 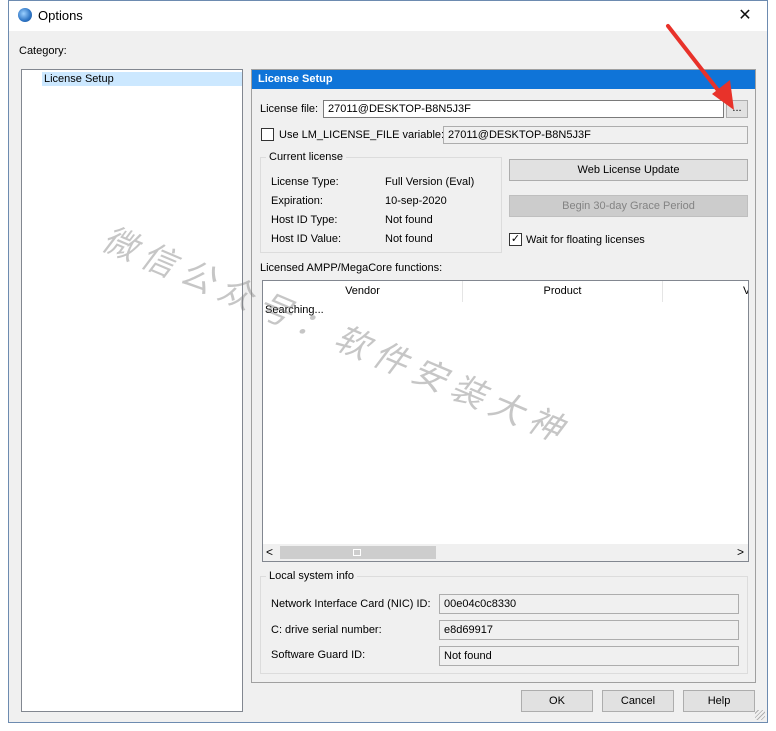 I want to click on nic-id-label: Network Interface Card (NIC) ID:, so click(x=351, y=604).